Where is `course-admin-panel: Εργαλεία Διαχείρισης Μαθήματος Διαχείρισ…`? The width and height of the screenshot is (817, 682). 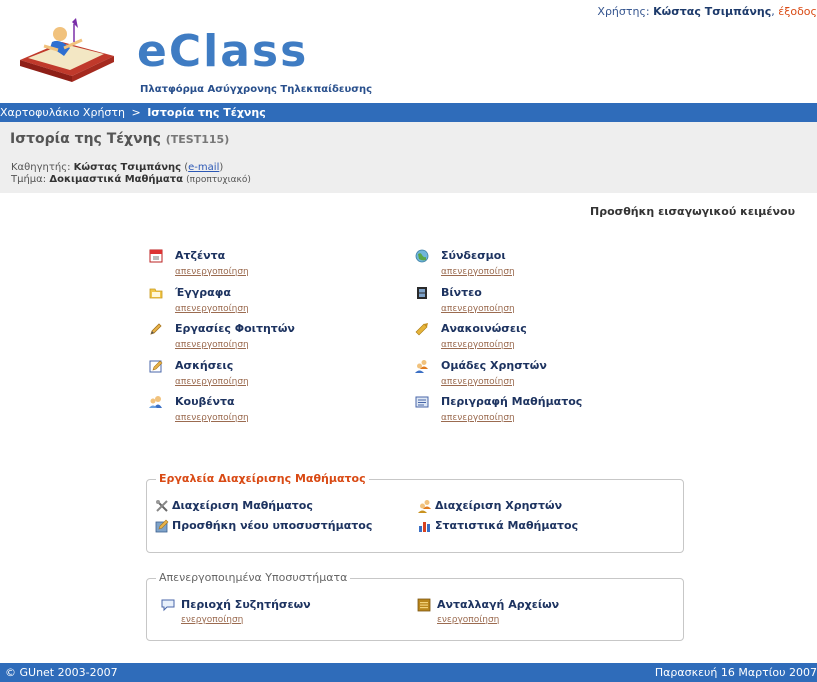
course-admin-panel: Εργαλεία Διαχείρισης Μαθήματος Διαχείρισ… is located at coordinates (415, 512).